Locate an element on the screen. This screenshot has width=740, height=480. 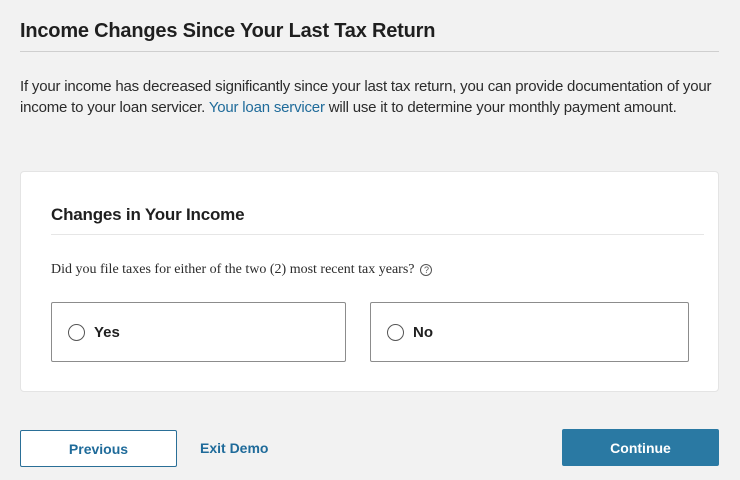
option-no-label: No is located at coordinates (423, 332).